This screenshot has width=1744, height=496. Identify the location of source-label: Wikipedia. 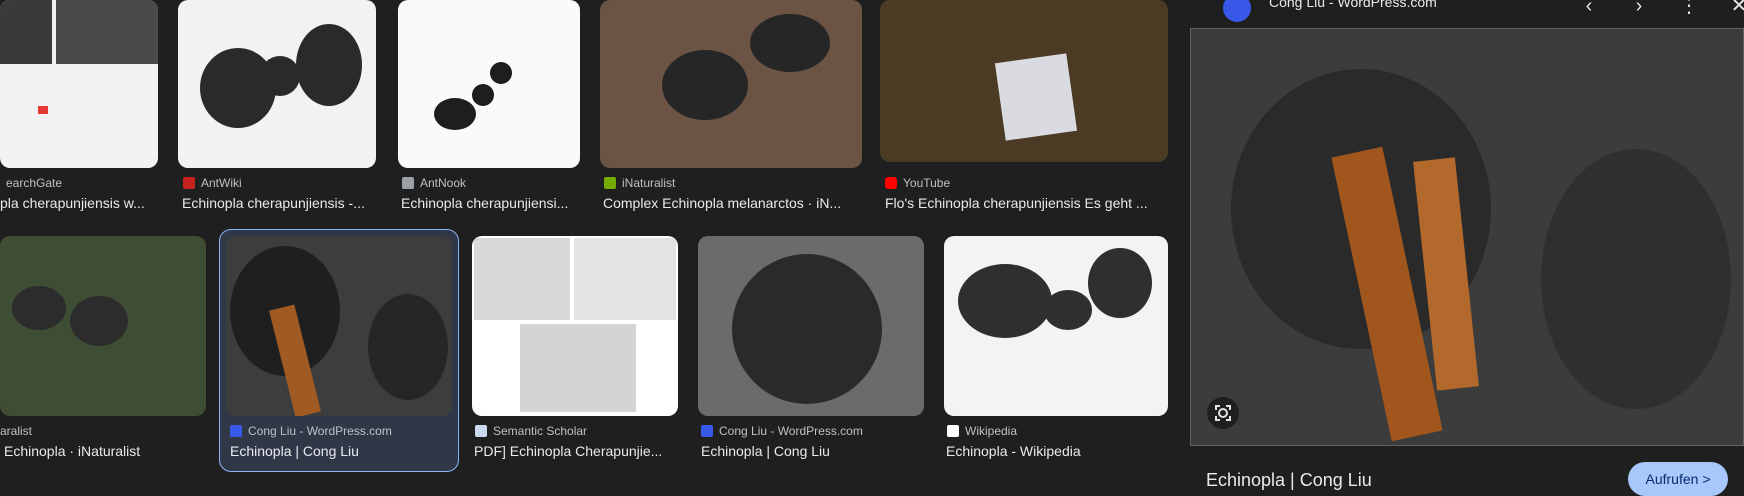
(982, 431).